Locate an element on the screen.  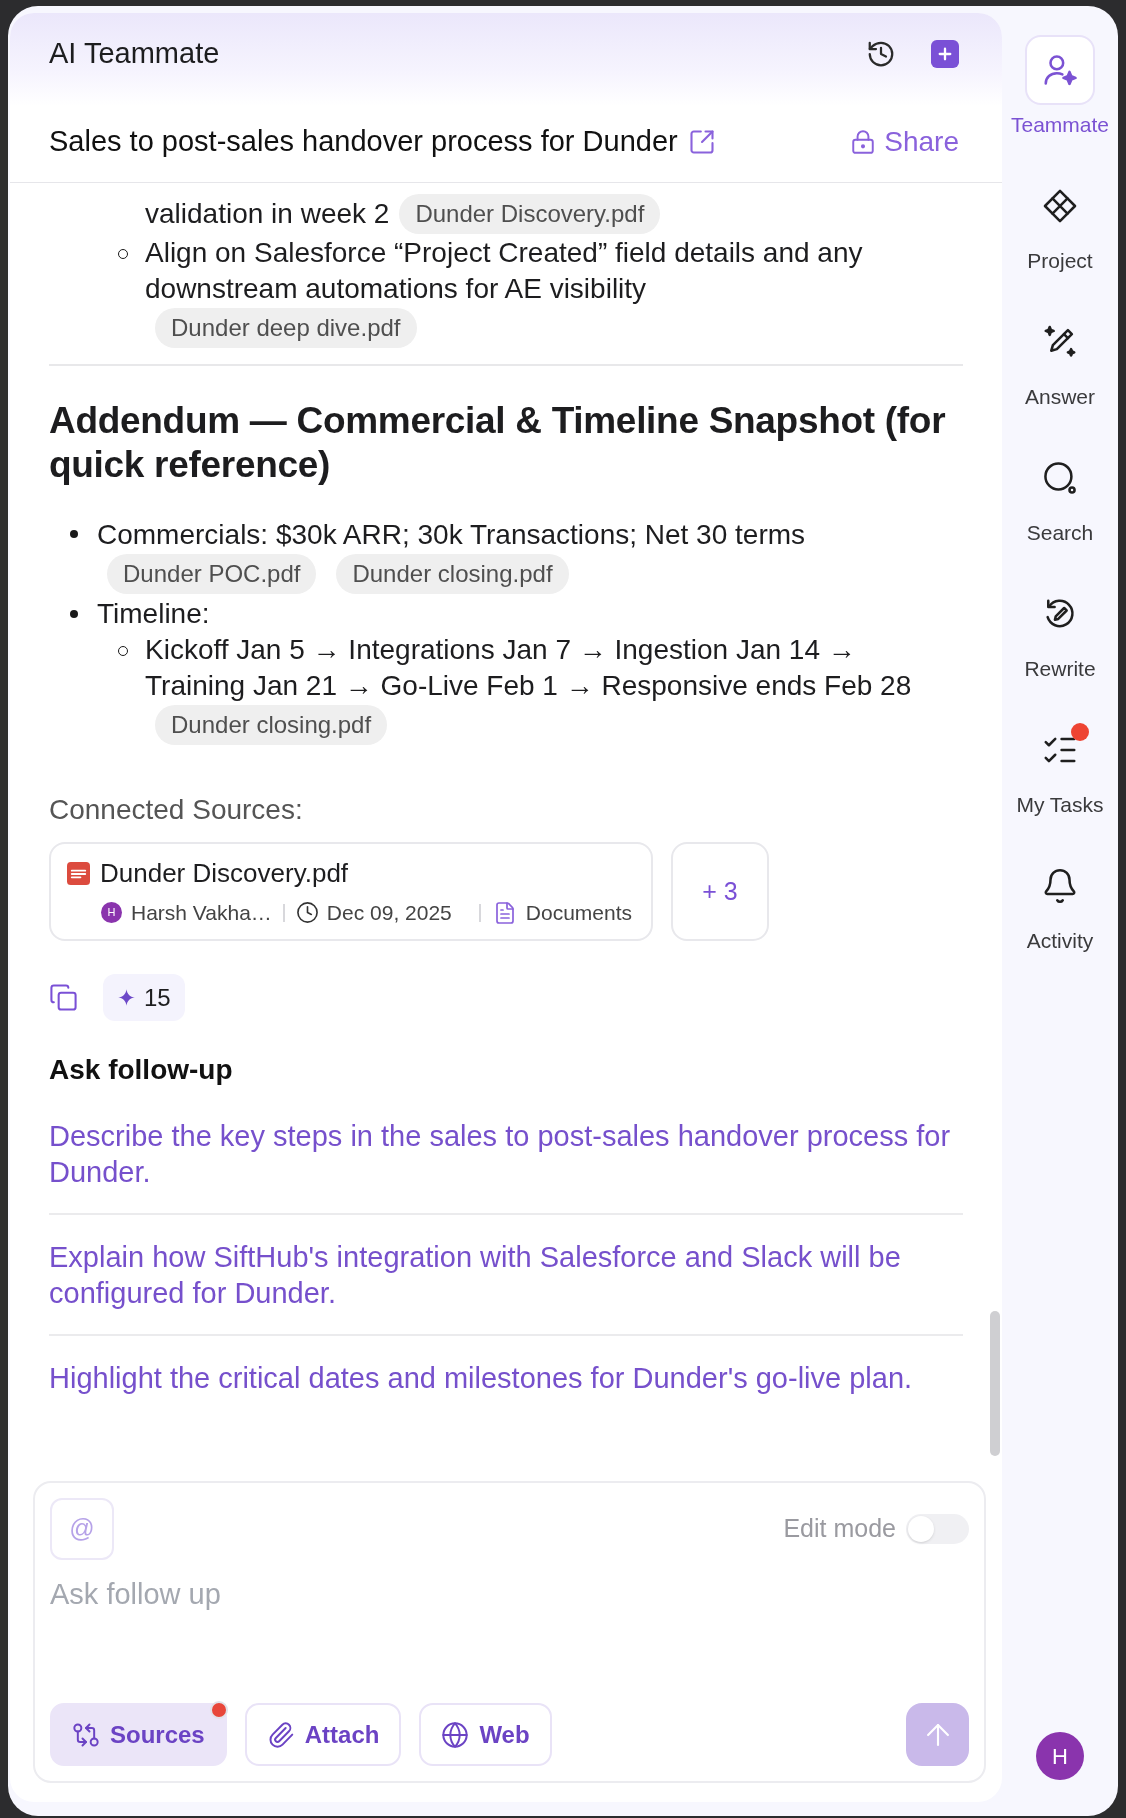
more-sources-button: + 3 is located at coordinates (720, 892).